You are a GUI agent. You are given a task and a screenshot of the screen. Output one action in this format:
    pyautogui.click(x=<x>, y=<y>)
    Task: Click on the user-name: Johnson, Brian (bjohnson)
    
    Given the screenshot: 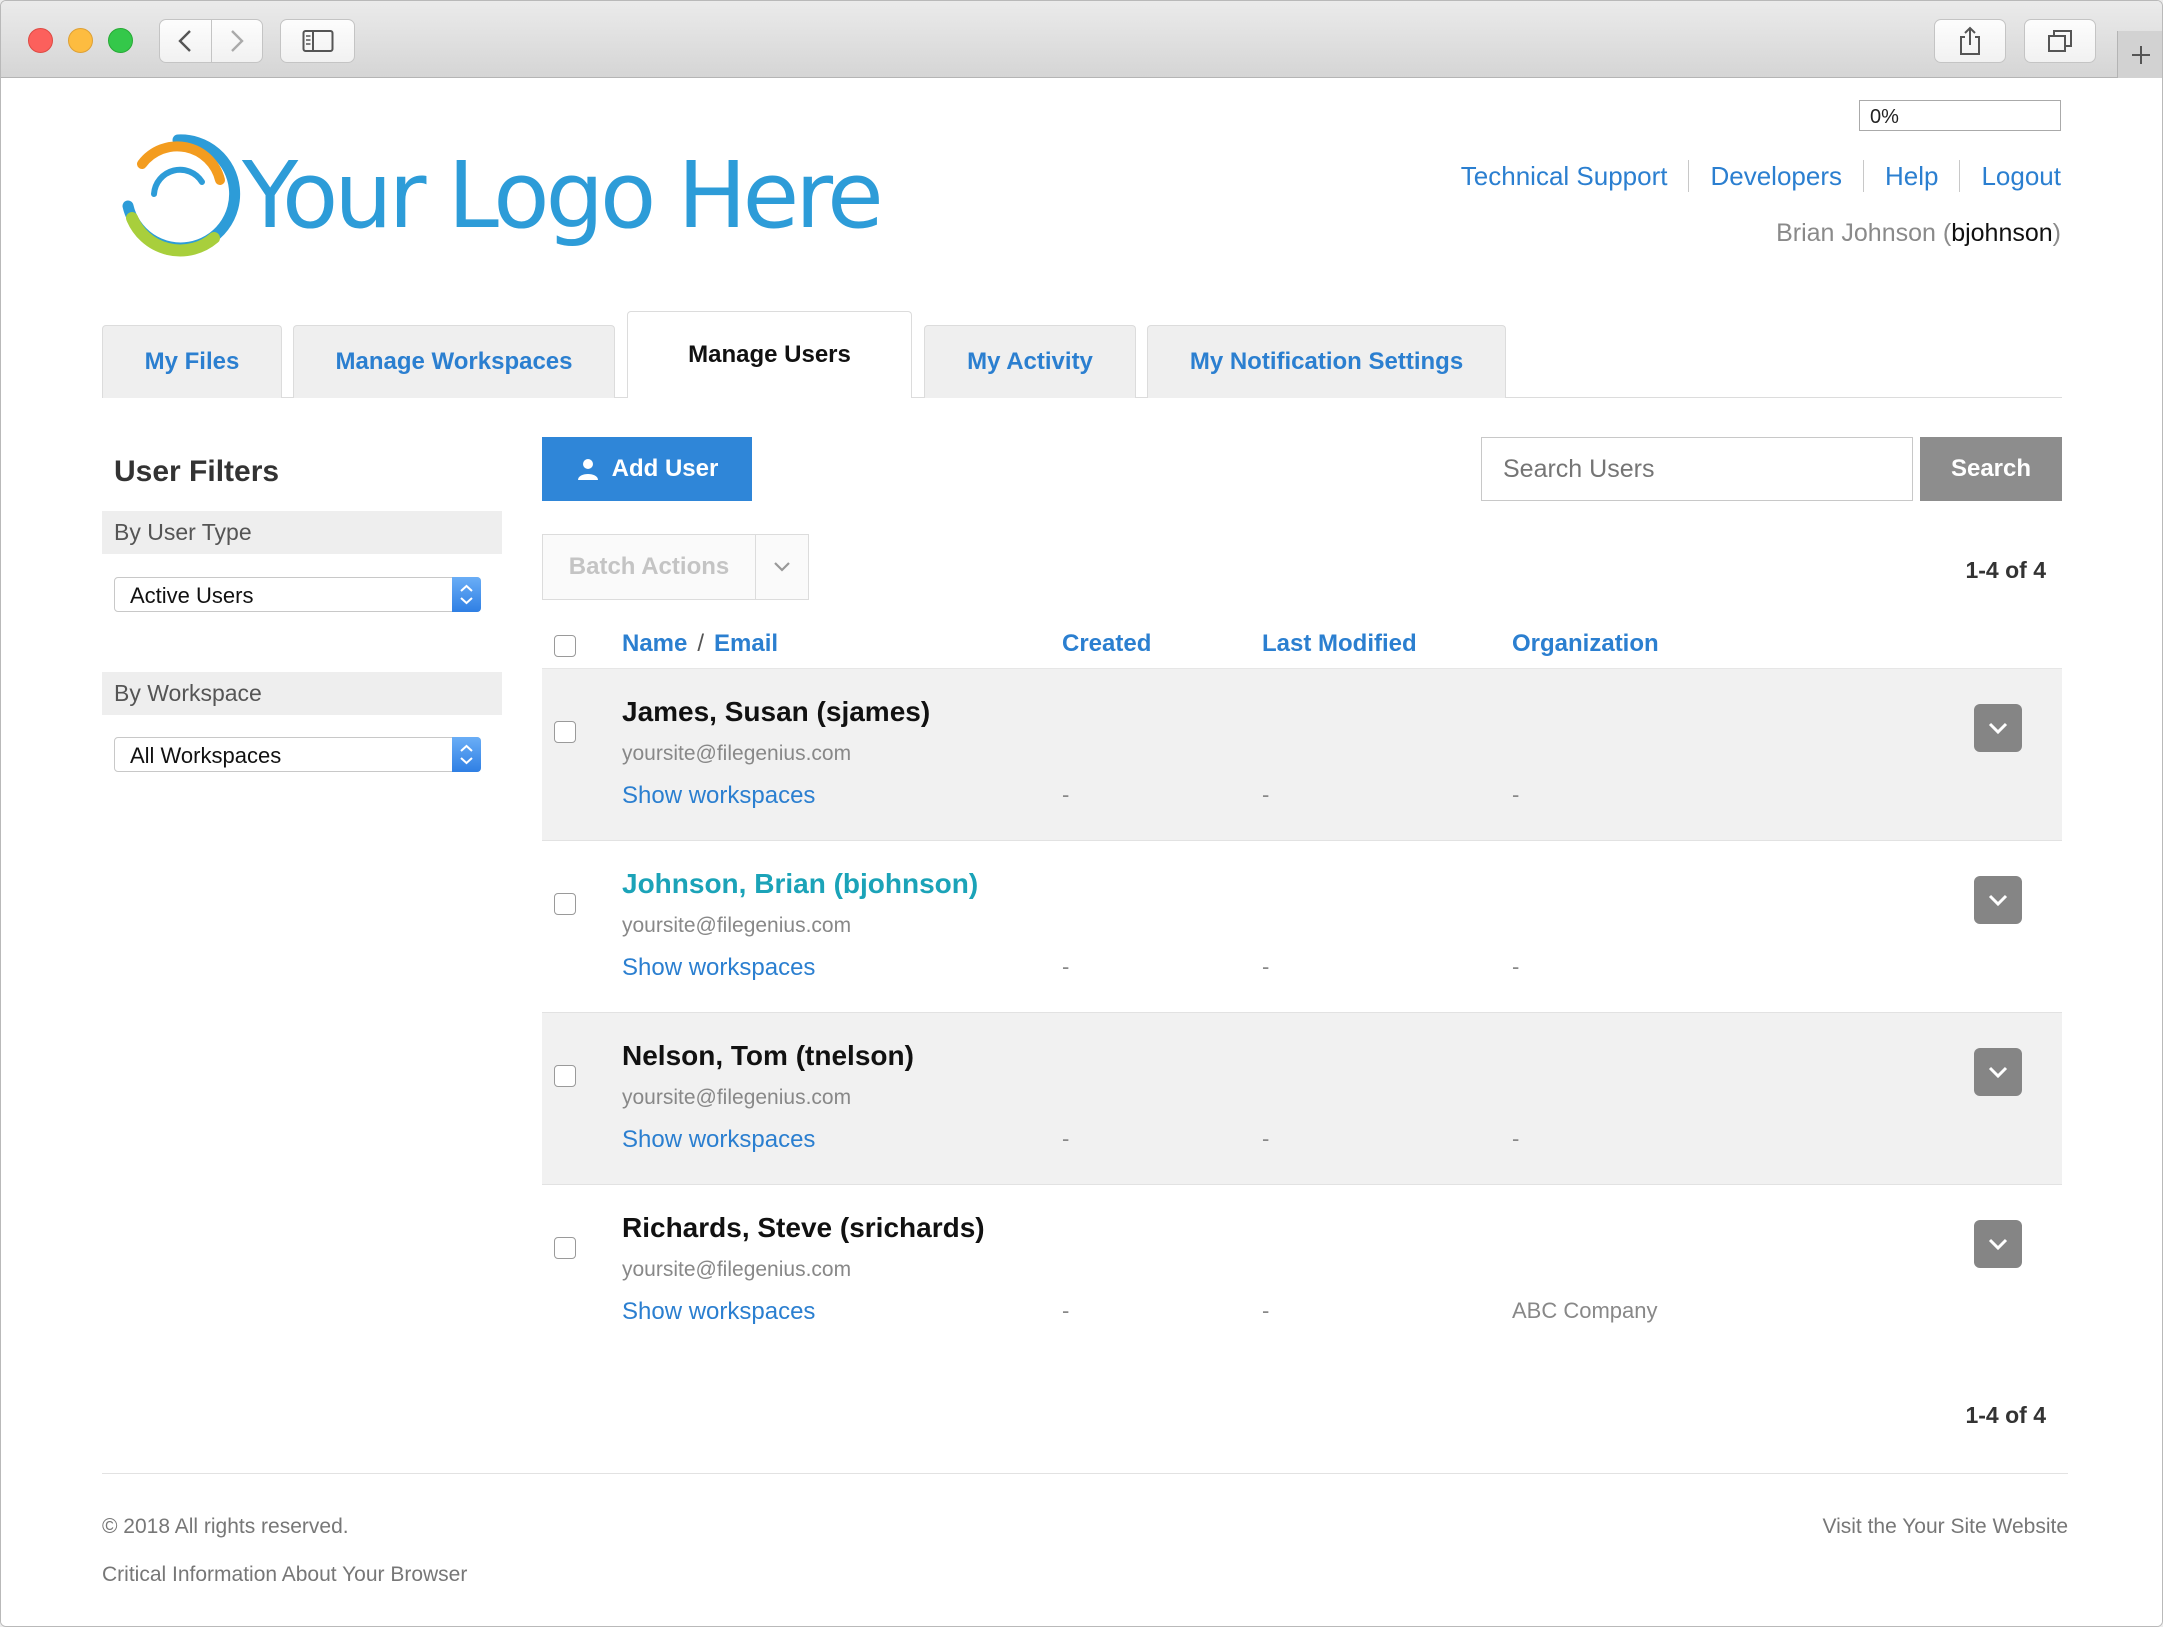 What is the action you would take?
    pyautogui.click(x=800, y=883)
    